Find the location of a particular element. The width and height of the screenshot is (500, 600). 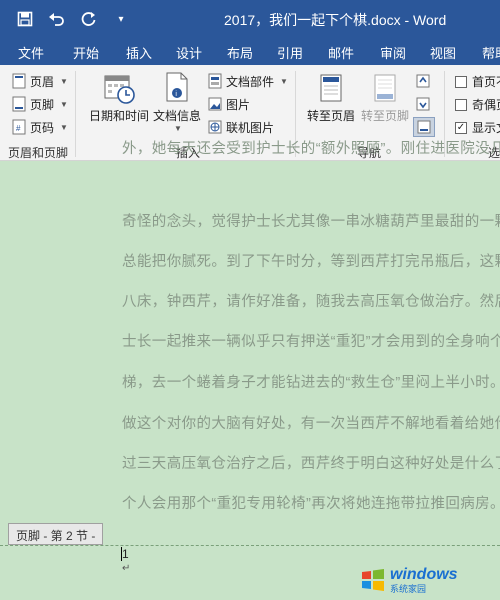

tab-insert: 插入 is located at coordinates (139, 52).